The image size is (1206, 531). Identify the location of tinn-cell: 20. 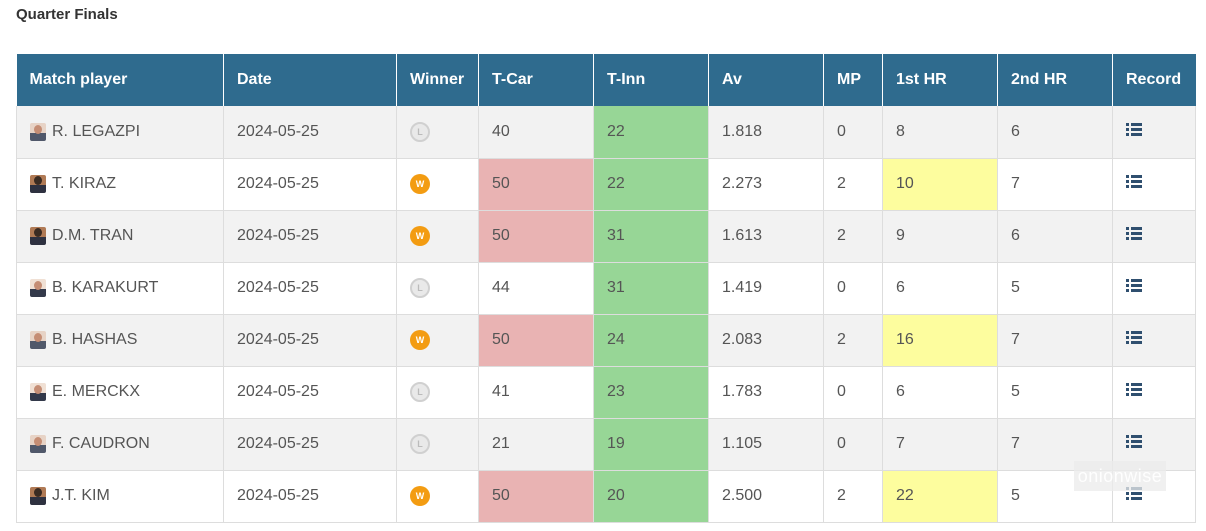
(651, 496).